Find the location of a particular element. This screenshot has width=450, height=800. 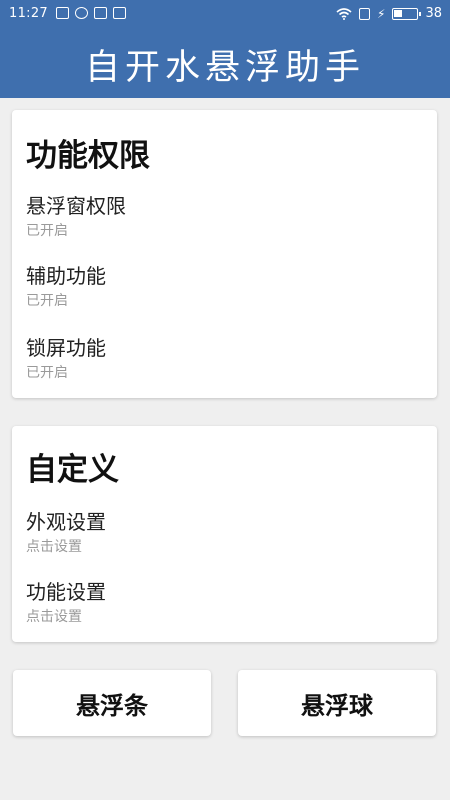

floating-ball-button: 悬浮球 is located at coordinates (337, 703).